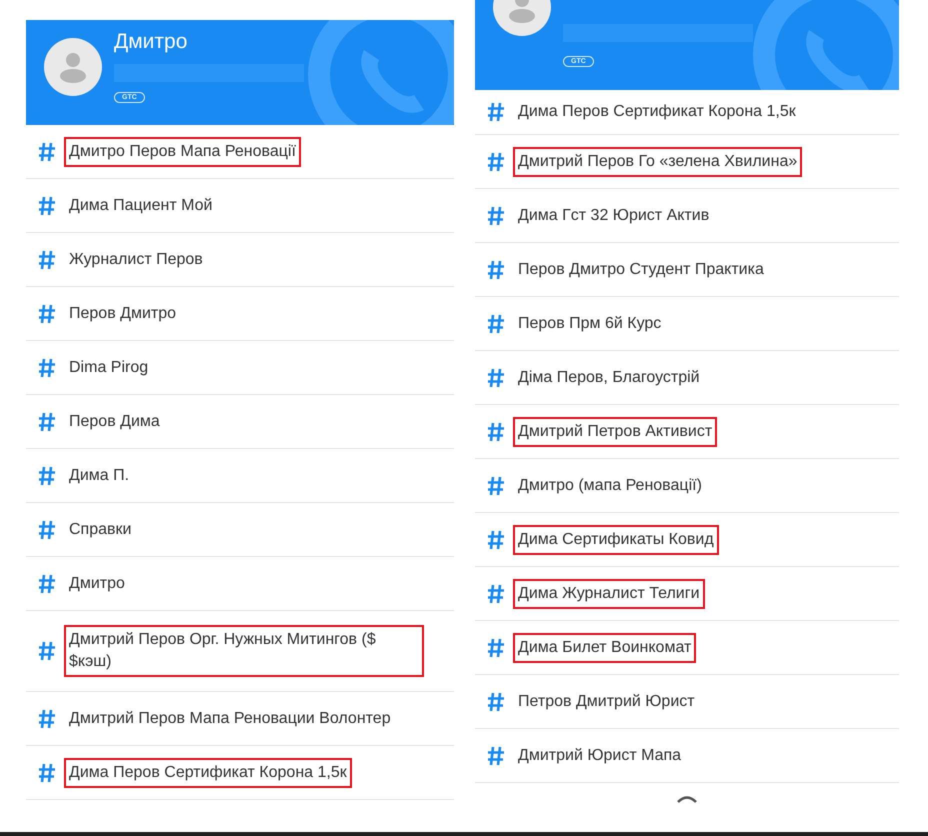 The image size is (928, 836). Describe the element at coordinates (657, 161) in the screenshot. I see `tag-label: Дмитрий Перов Го «зелена Хвилина»` at that location.